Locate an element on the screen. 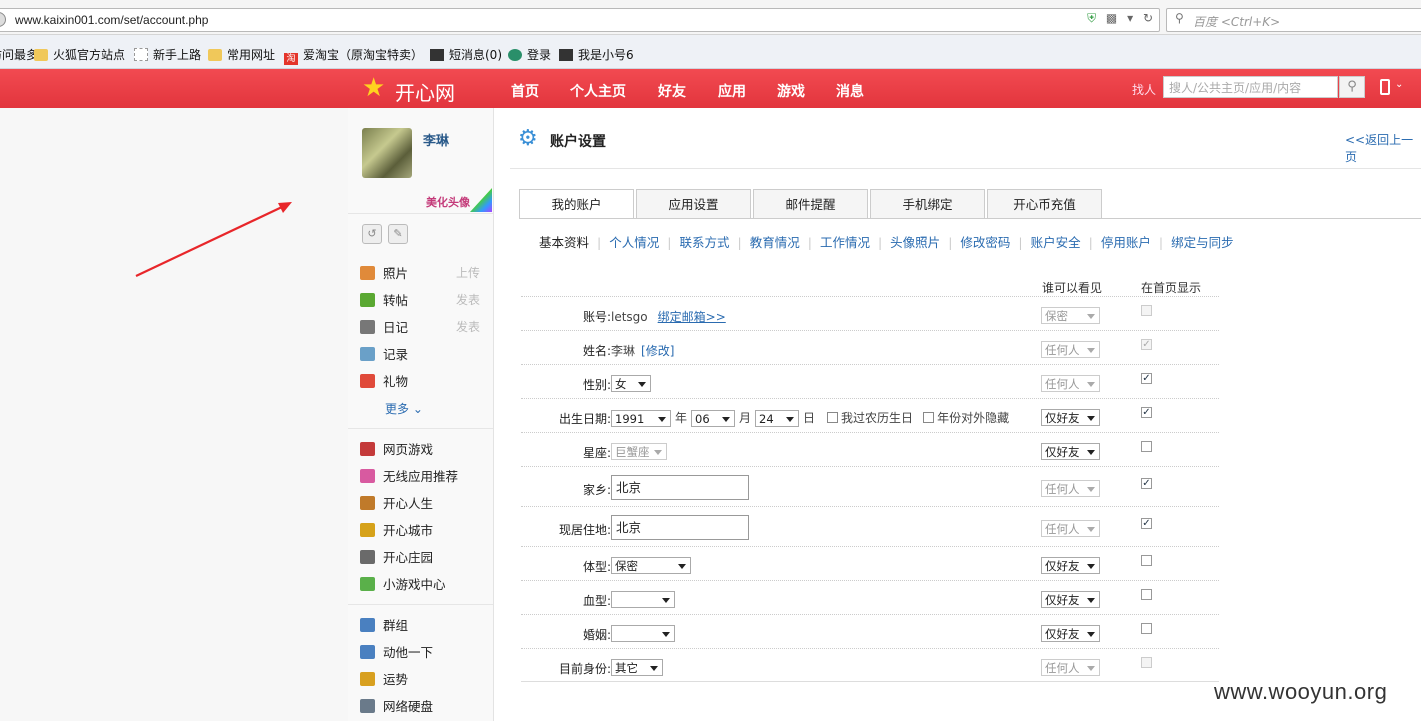  tab-coin-recharge: 开心币充值 is located at coordinates (1044, 203).